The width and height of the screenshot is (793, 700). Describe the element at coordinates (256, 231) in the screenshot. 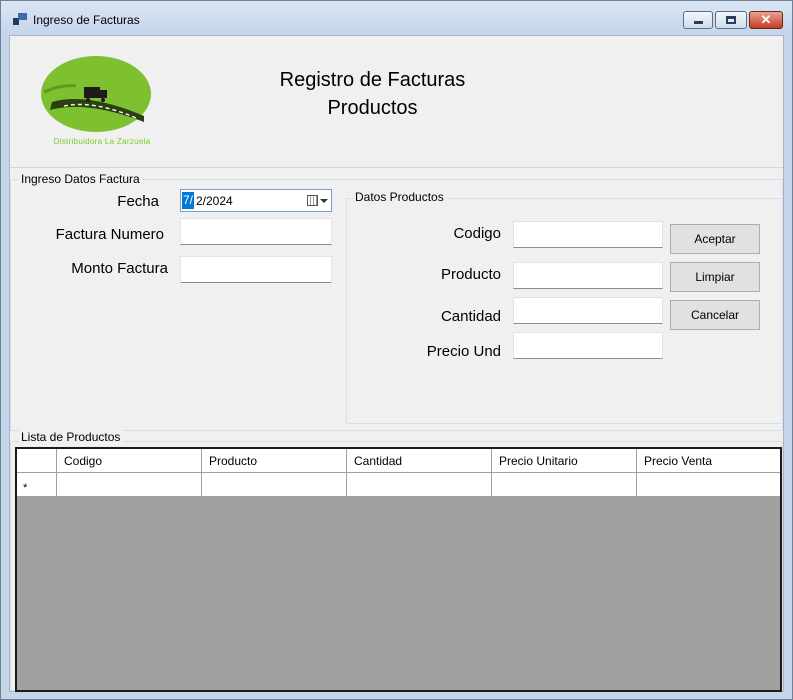

I see `factura-numero-field` at that location.